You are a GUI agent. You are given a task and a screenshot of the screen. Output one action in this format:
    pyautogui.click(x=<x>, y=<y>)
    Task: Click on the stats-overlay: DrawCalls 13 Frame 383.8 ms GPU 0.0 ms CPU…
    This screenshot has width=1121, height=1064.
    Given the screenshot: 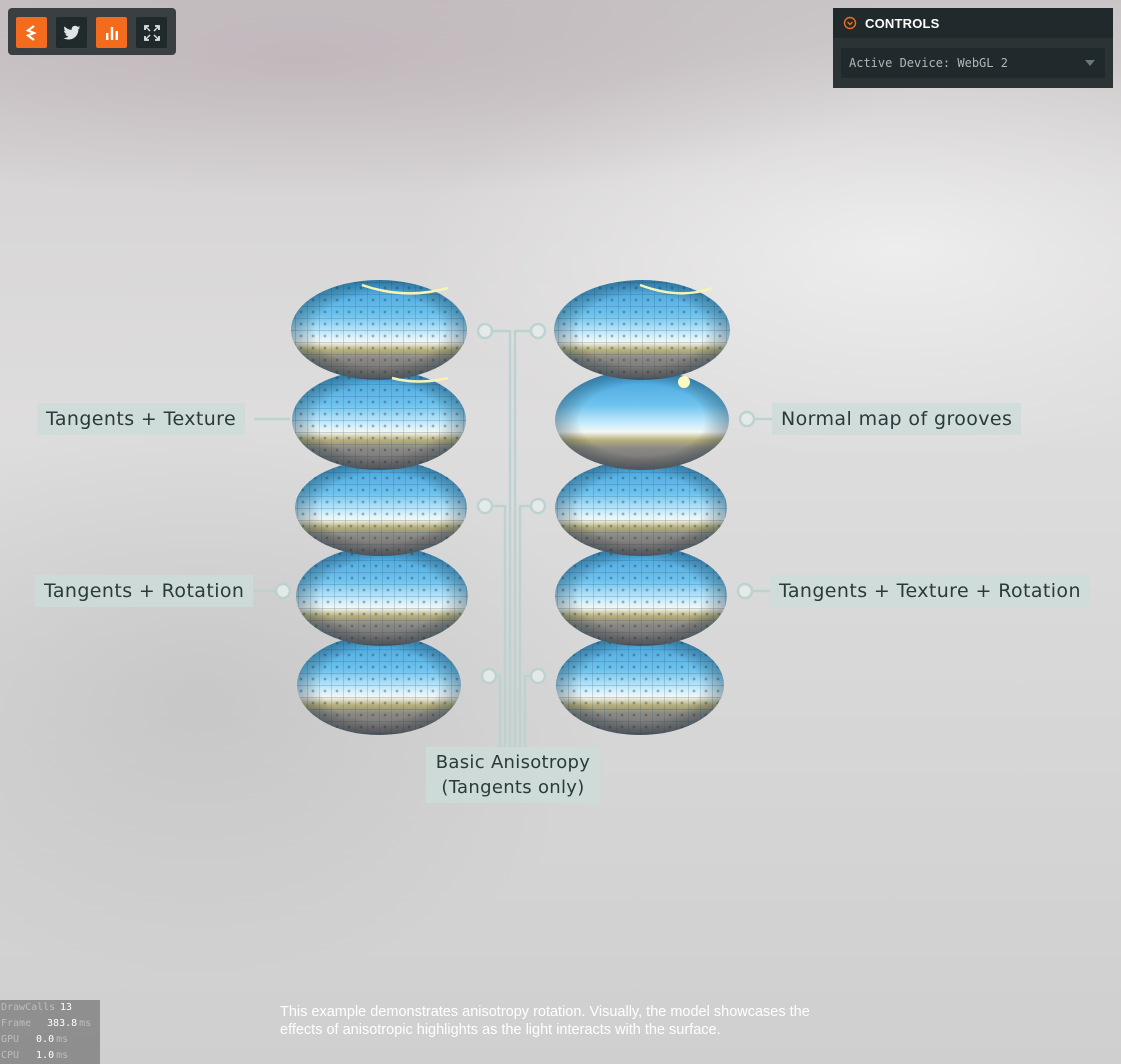 What is the action you would take?
    pyautogui.click(x=50, y=1032)
    